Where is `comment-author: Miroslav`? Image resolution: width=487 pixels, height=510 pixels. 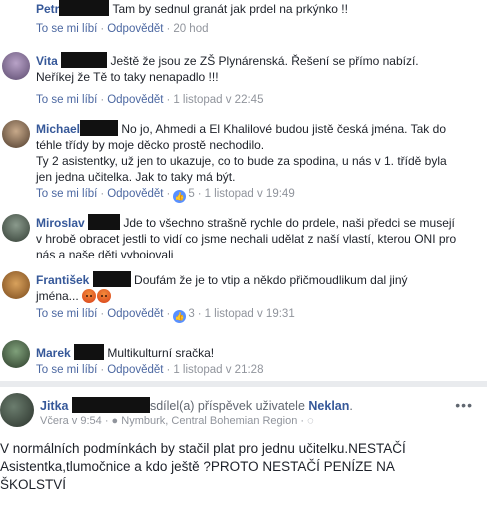
comment-author: Miroslav is located at coordinates (60, 223).